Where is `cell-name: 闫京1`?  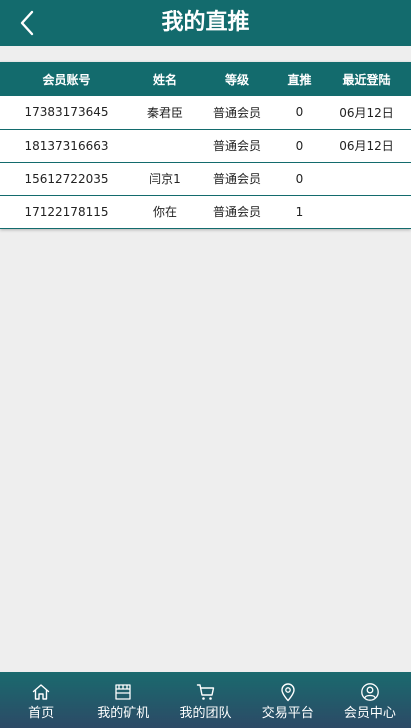
cell-name: 闫京1 is located at coordinates (165, 179).